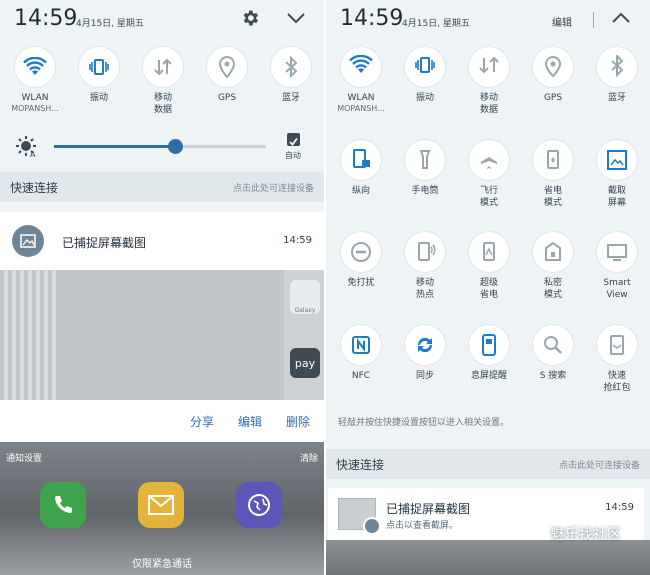  I want to click on tile-ultra-power-saving: 超级 省电, so click(489, 266).